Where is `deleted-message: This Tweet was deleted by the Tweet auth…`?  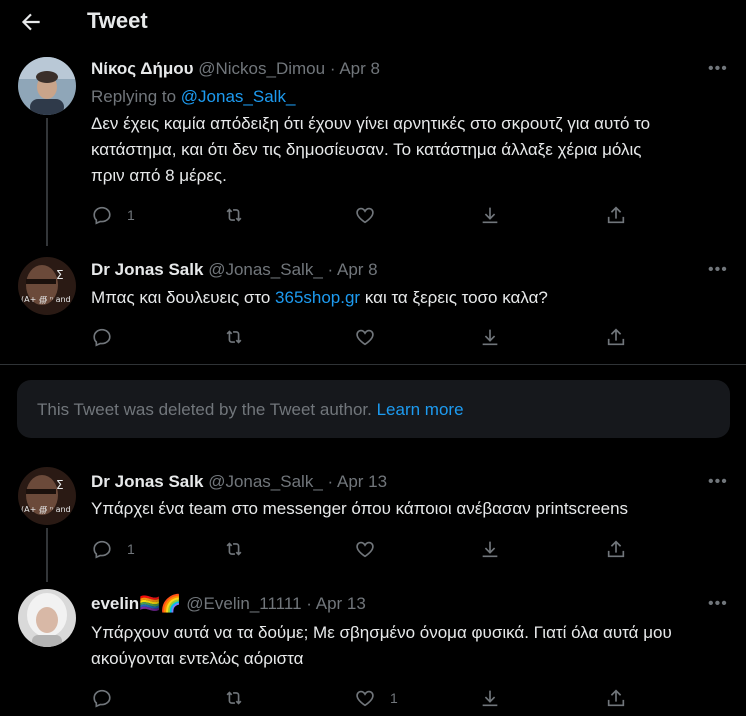
deleted-message: This Tweet was deleted by the Tweet auth… is located at coordinates (204, 409).